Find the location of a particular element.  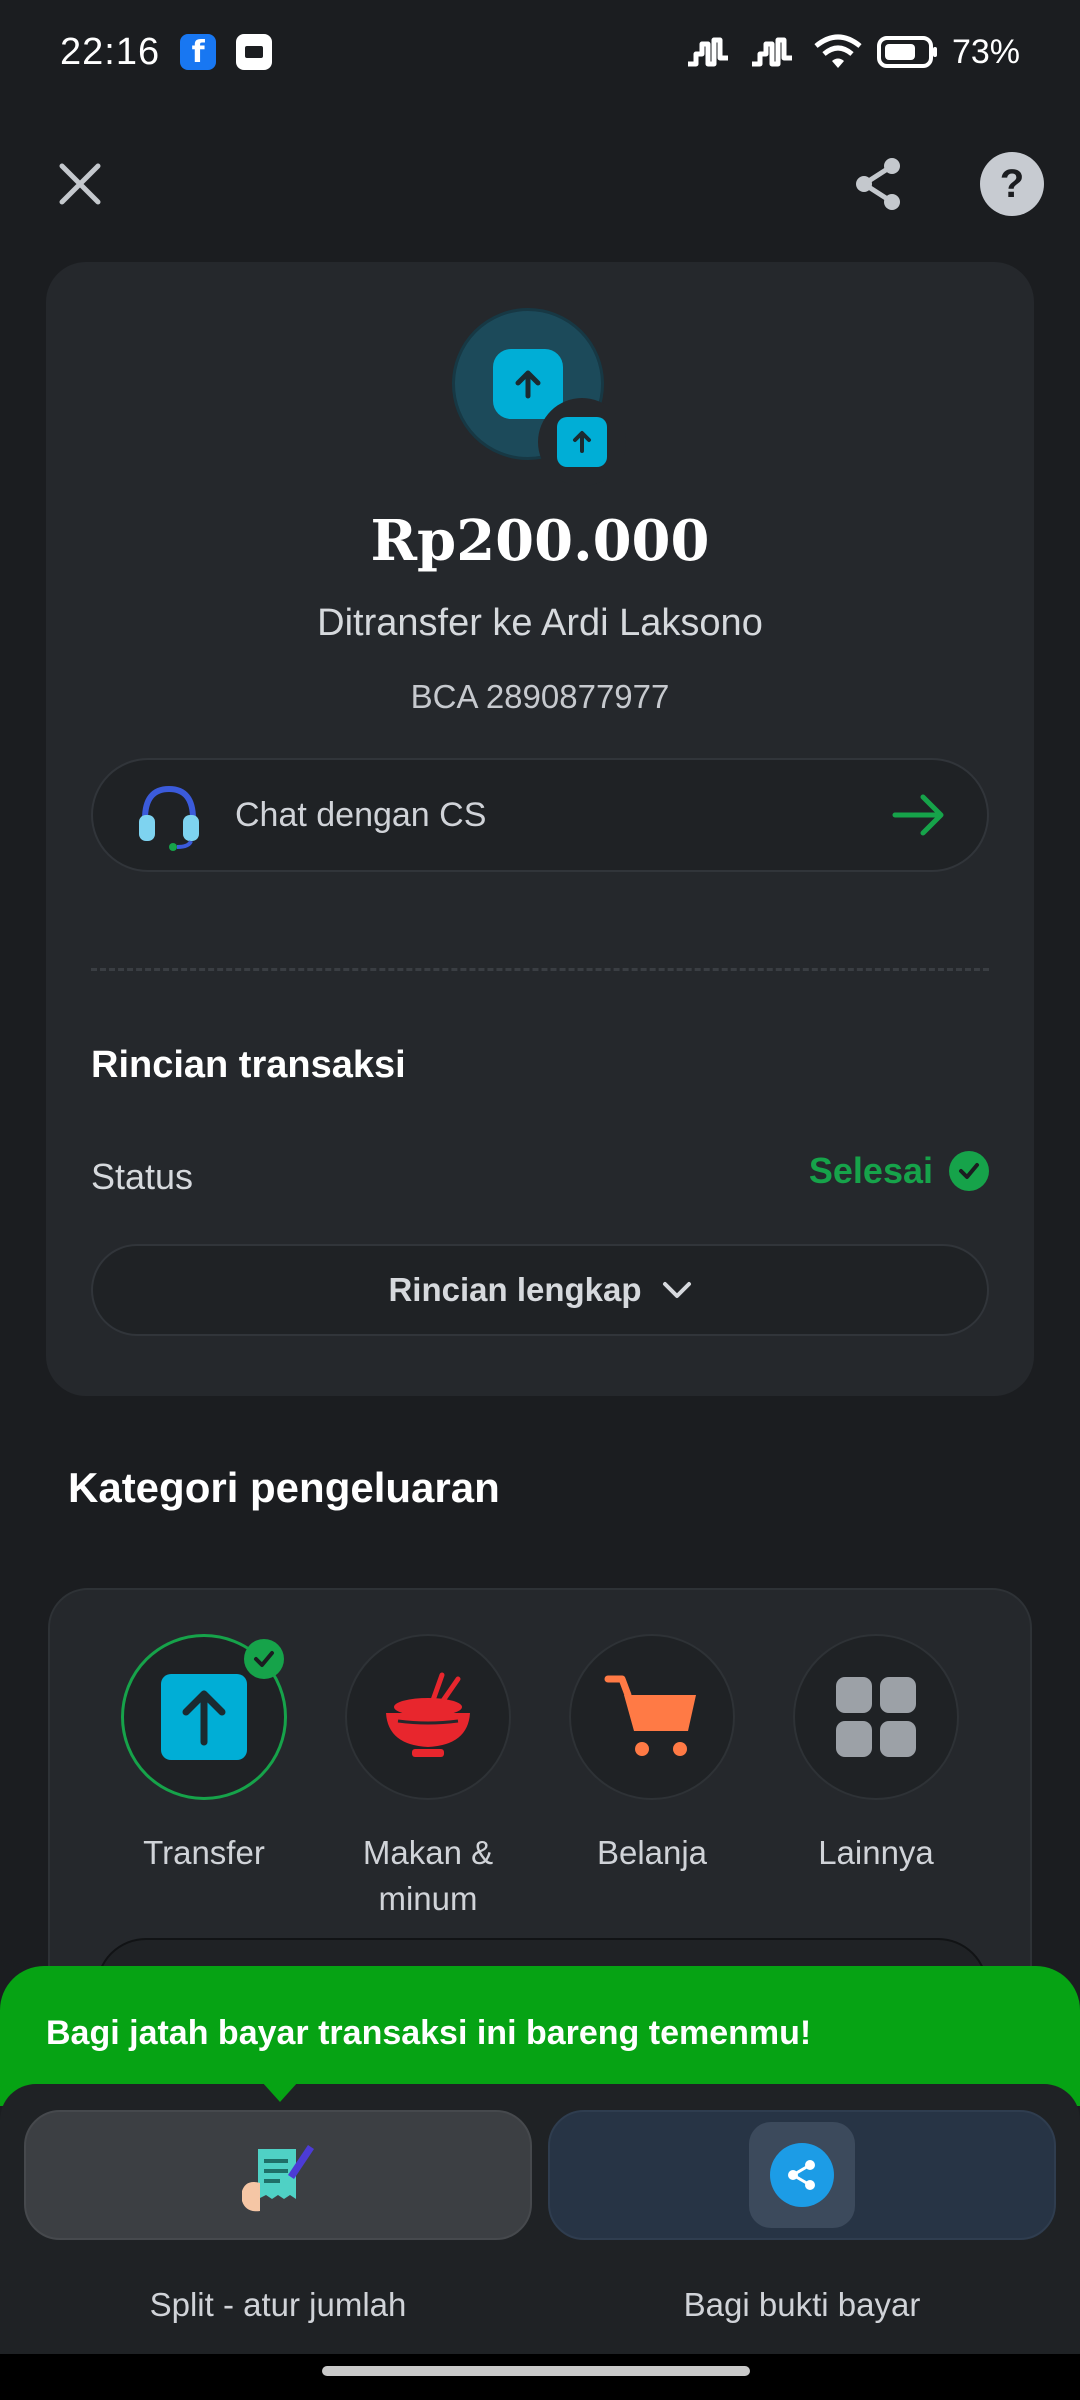

top-bar: ? is located at coordinates (540, 184).